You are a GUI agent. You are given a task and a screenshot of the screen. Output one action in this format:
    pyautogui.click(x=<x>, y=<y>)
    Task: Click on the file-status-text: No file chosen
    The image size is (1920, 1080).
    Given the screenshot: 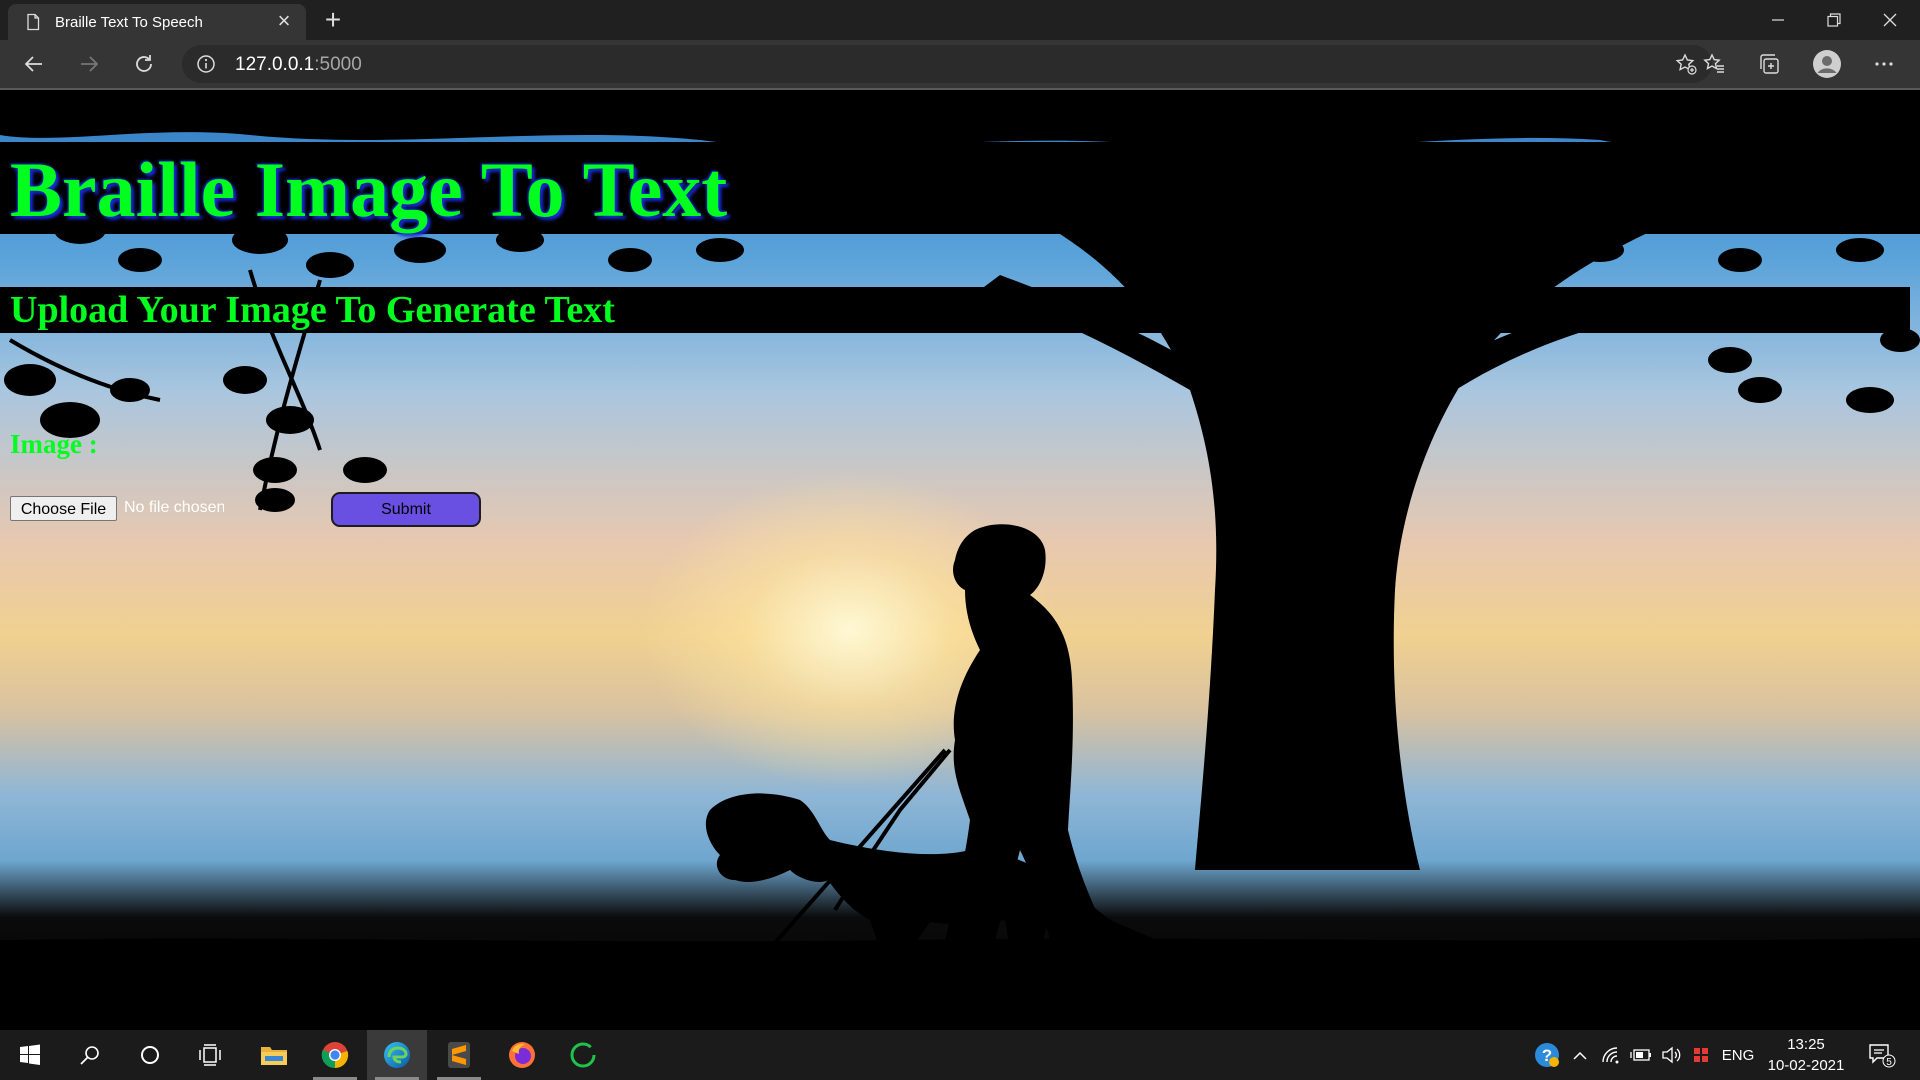 What is the action you would take?
    pyautogui.click(x=174, y=507)
    